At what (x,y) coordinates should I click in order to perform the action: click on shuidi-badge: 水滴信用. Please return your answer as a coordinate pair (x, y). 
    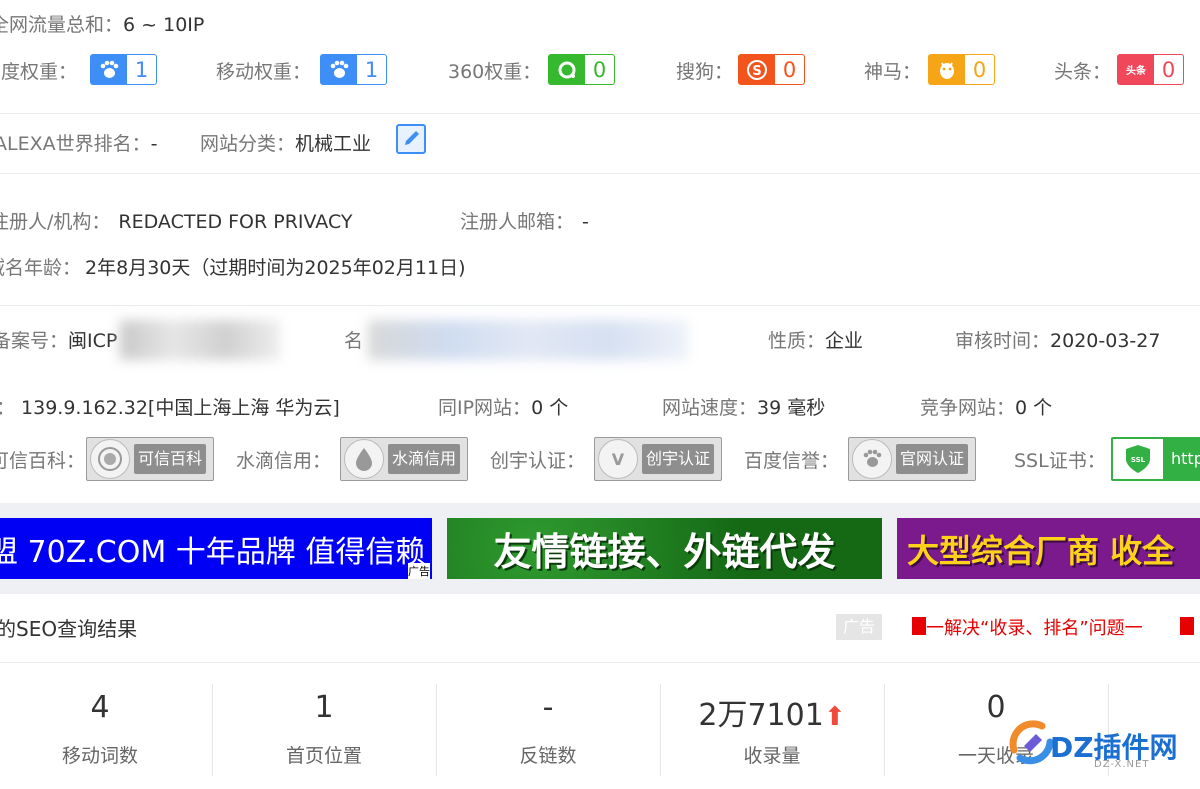
    Looking at the image, I should click on (404, 459).